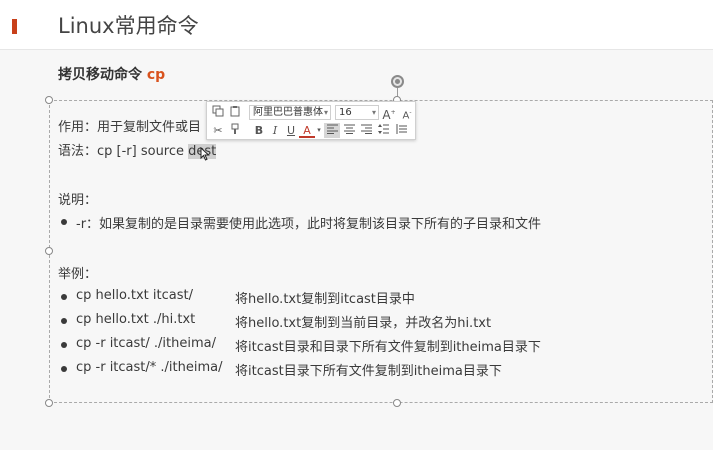 The width and height of the screenshot is (713, 450). I want to click on align-left-icon, so click(332, 130).